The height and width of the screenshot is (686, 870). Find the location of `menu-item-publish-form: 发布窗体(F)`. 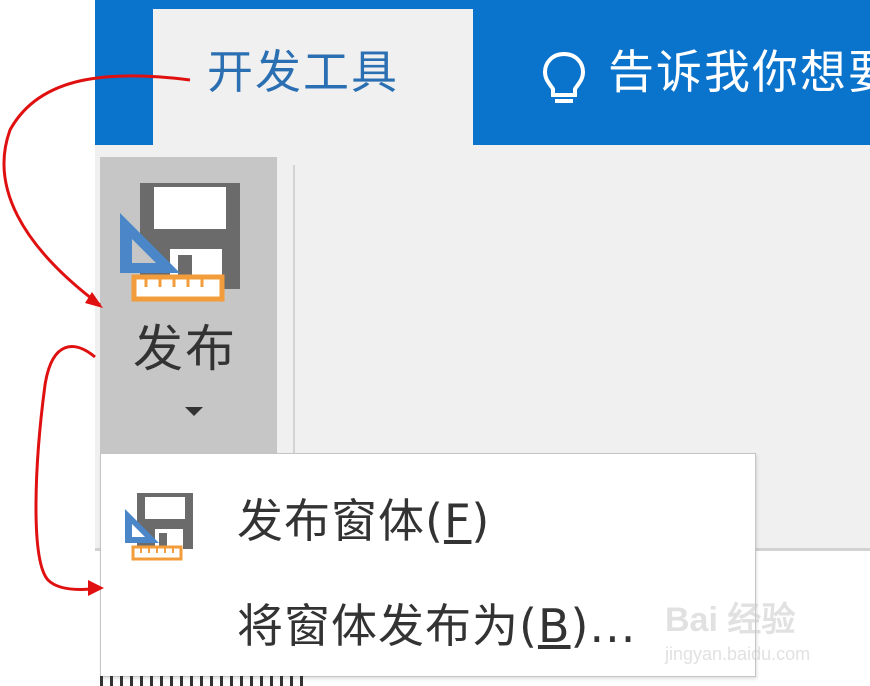

menu-item-publish-form: 发布窗体(F) is located at coordinates (428, 519).